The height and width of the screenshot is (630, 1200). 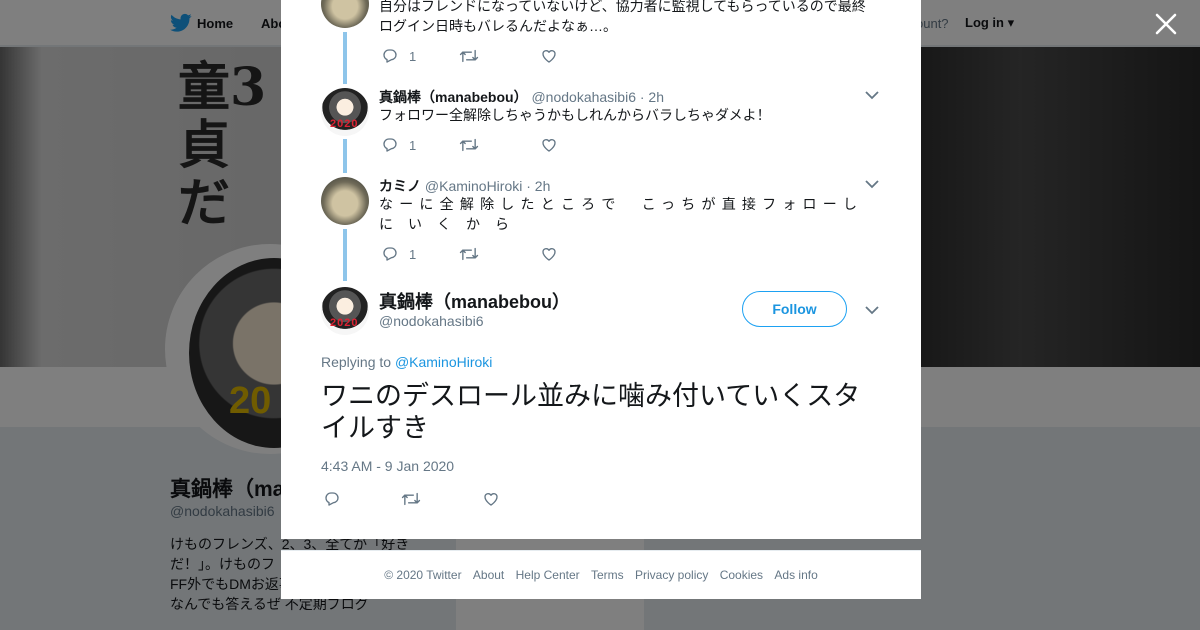 I want to click on footer-copyright: © 2020 Twitter, so click(x=423, y=575).